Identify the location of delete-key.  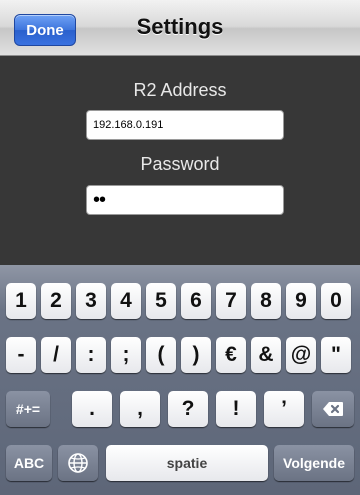
(333, 409).